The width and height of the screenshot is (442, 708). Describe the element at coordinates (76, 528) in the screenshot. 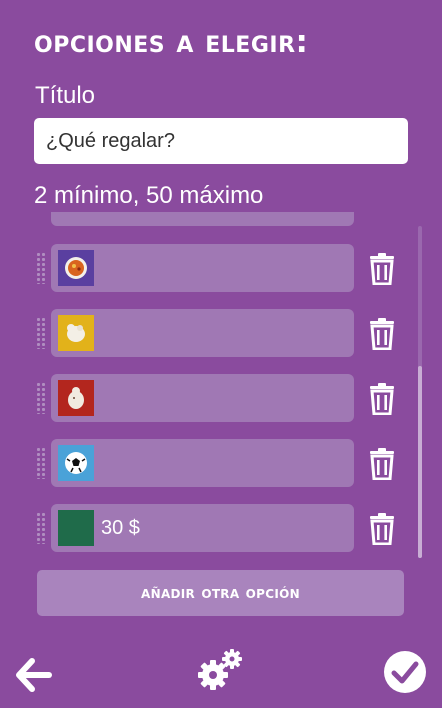

I see `green-swatch-thumbnail` at that location.